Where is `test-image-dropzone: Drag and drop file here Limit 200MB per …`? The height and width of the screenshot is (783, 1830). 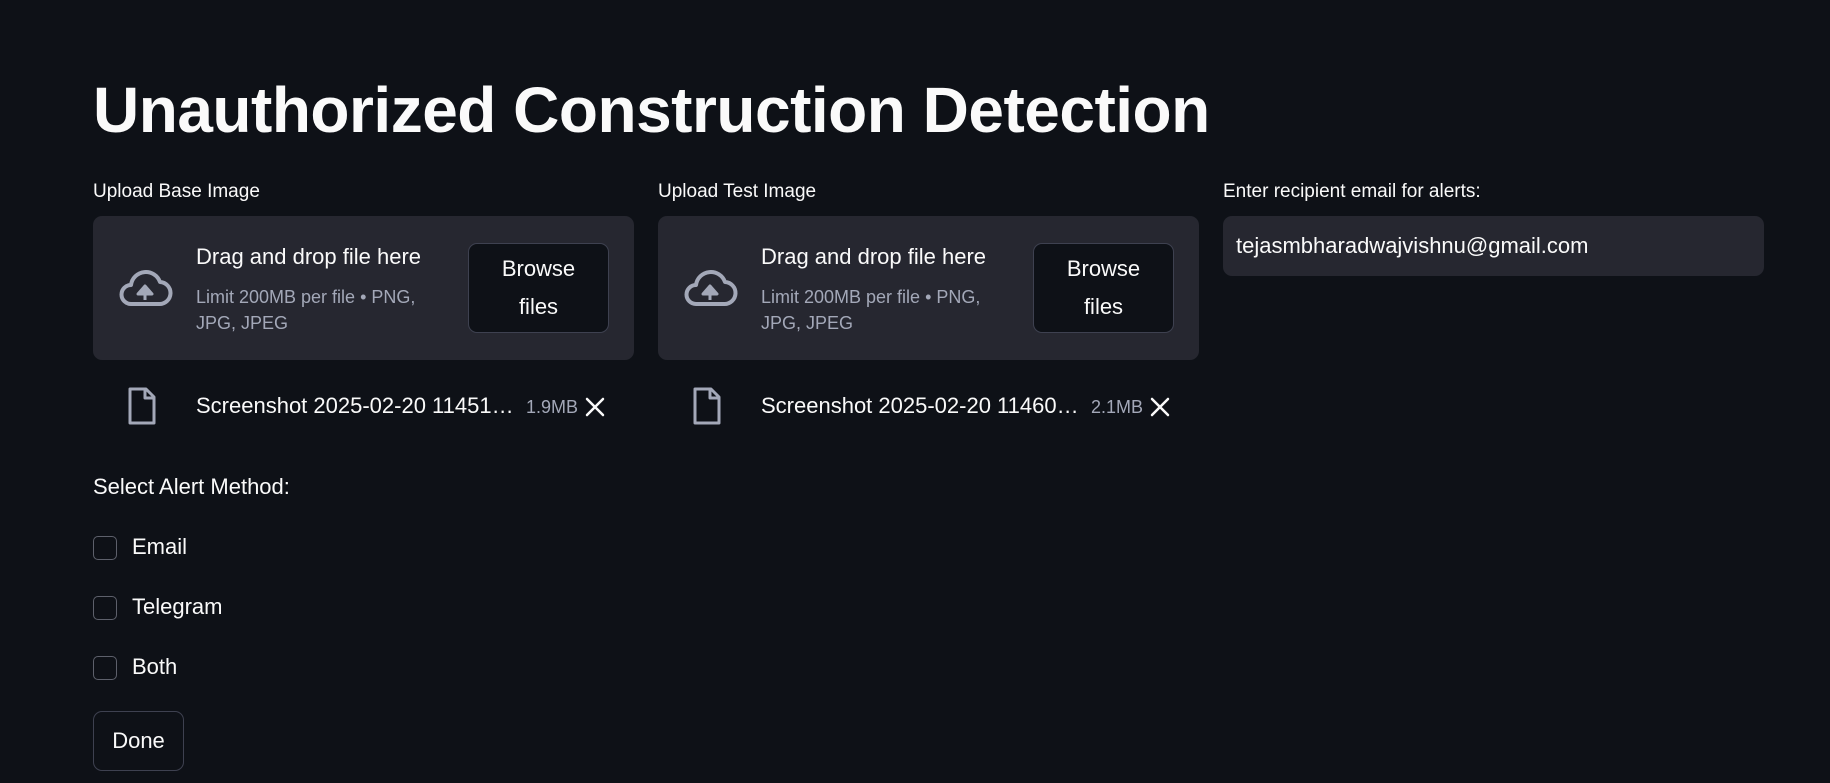
test-image-dropzone: Drag and drop file here Limit 200MB per … is located at coordinates (928, 288).